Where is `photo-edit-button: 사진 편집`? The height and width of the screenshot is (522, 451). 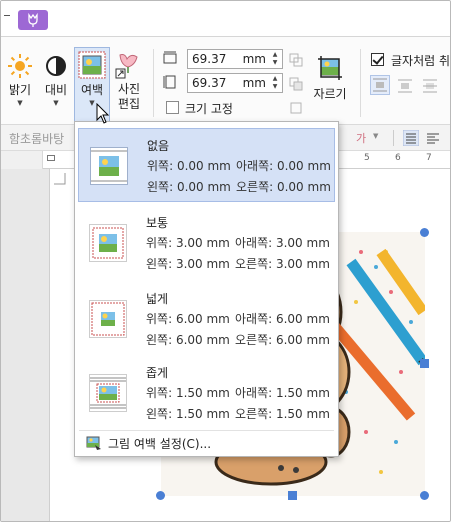 photo-edit-button: 사진 편집 is located at coordinates (129, 81).